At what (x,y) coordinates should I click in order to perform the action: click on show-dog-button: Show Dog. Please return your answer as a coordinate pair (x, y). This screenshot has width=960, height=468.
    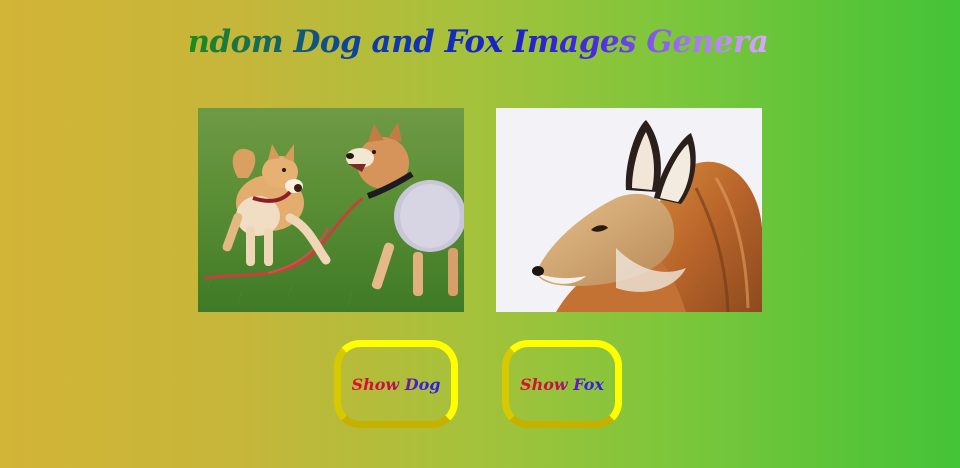
    Looking at the image, I should click on (396, 384).